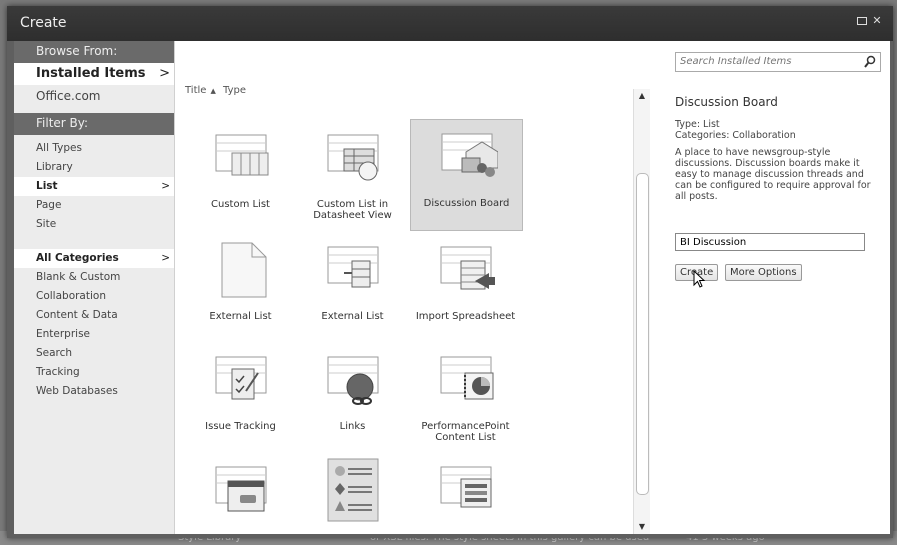 The width and height of the screenshot is (897, 545). What do you see at coordinates (78, 277) in the screenshot?
I see `nav-category-label: Blank & Custom` at bounding box center [78, 277].